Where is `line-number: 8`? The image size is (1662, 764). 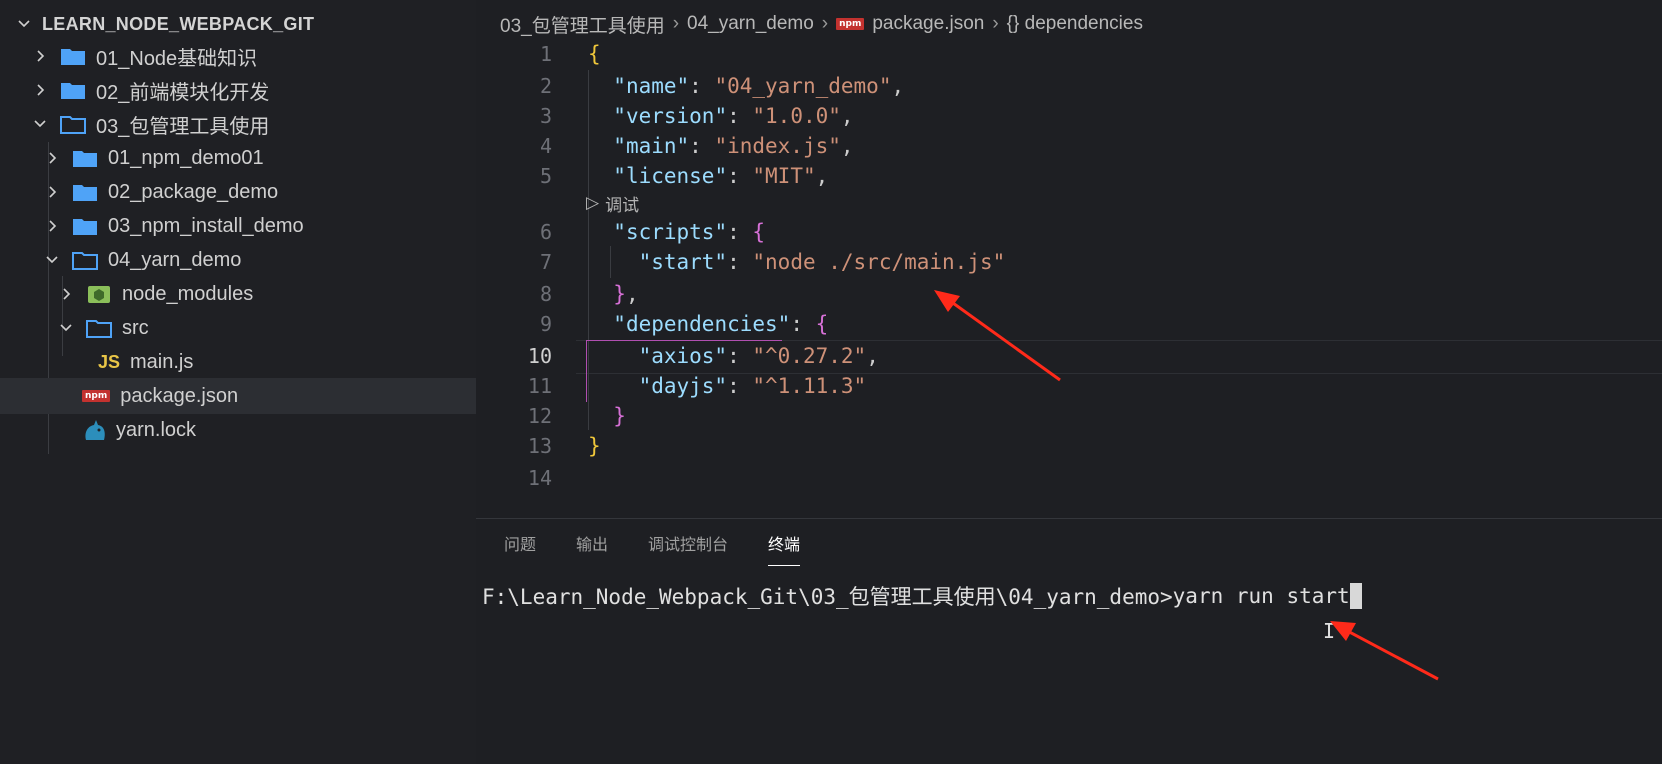 line-number: 8 is located at coordinates (545, 294).